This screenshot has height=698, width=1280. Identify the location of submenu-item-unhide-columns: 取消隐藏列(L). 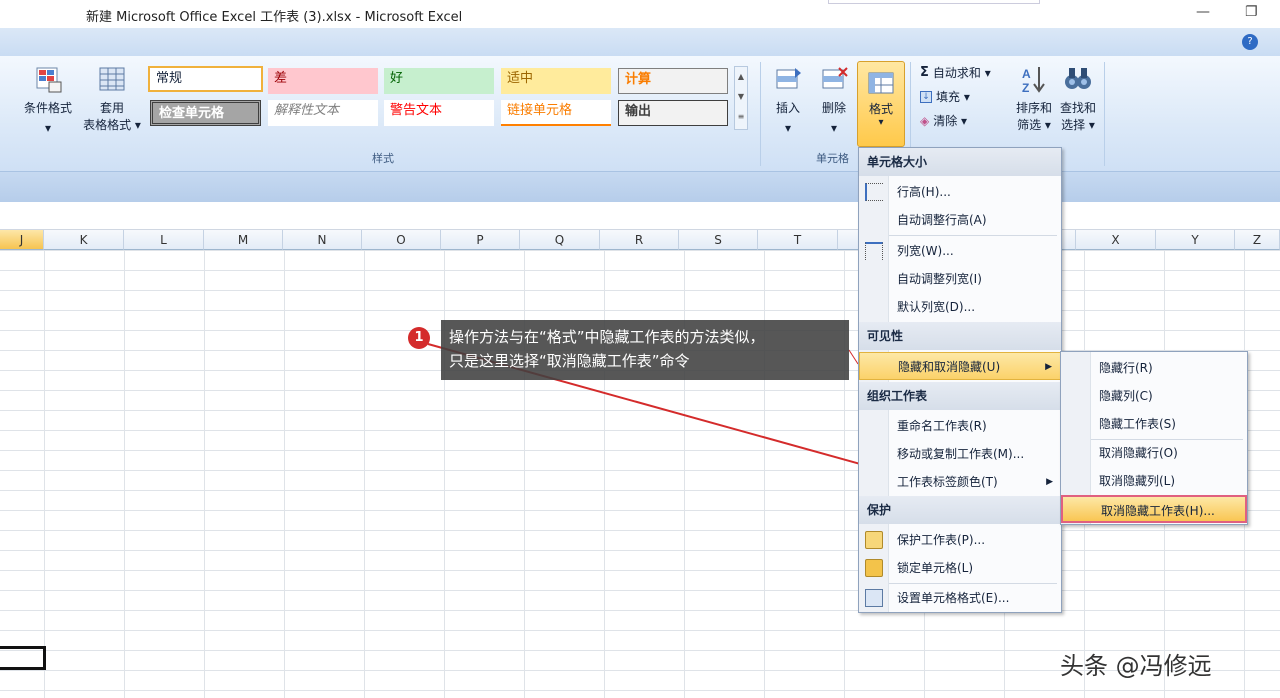
(1154, 481).